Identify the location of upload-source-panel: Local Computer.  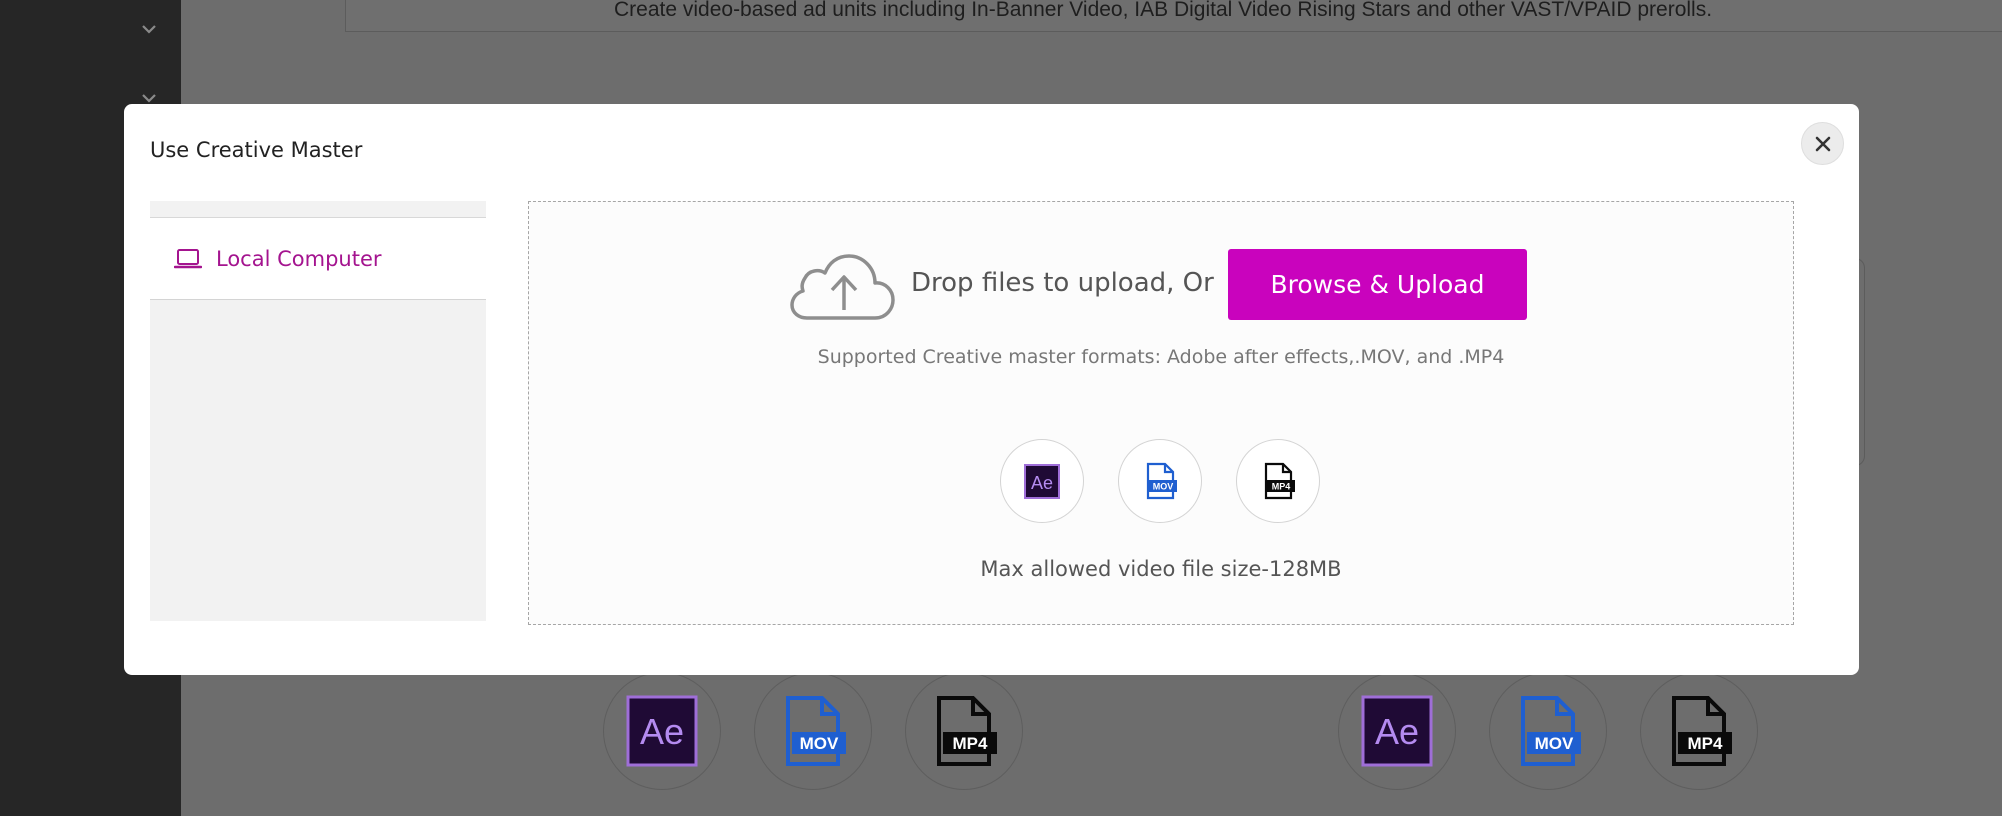
(318, 411).